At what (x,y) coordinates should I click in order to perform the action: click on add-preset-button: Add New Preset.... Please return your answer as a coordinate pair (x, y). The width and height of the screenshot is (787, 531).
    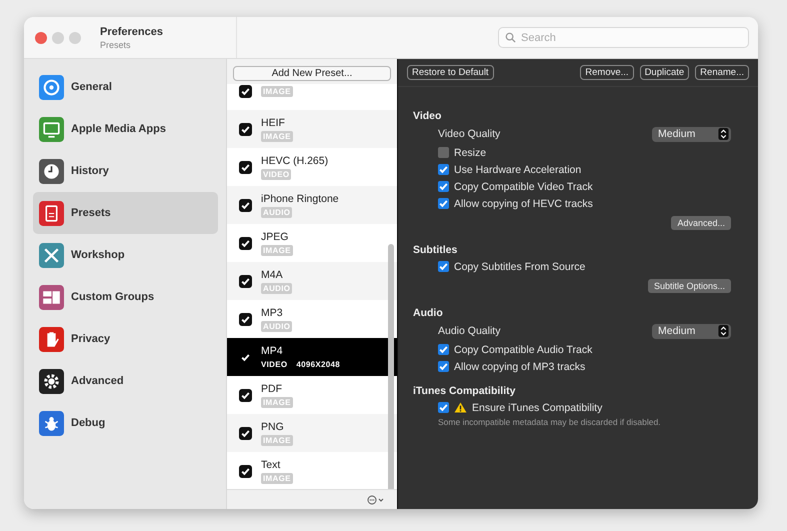
    Looking at the image, I should click on (312, 73).